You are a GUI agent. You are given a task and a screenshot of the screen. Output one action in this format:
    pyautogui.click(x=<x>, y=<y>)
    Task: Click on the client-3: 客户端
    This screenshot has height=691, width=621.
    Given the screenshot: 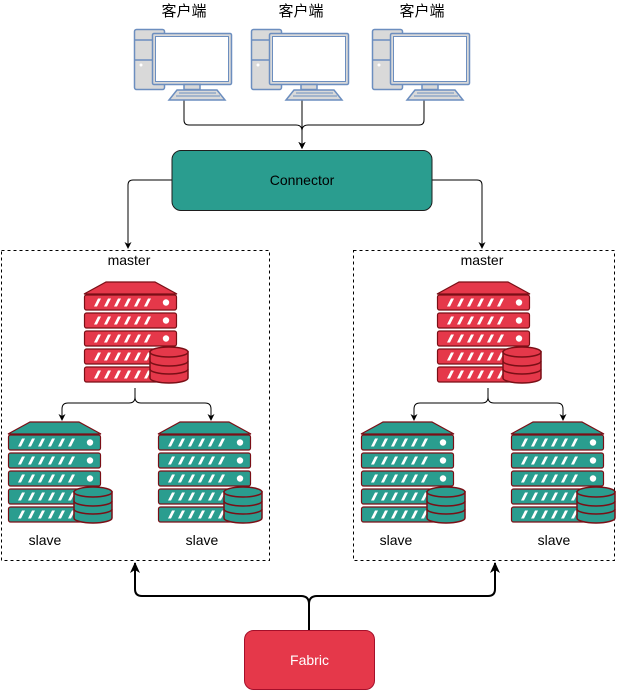 What is the action you would take?
    pyautogui.click(x=421, y=51)
    